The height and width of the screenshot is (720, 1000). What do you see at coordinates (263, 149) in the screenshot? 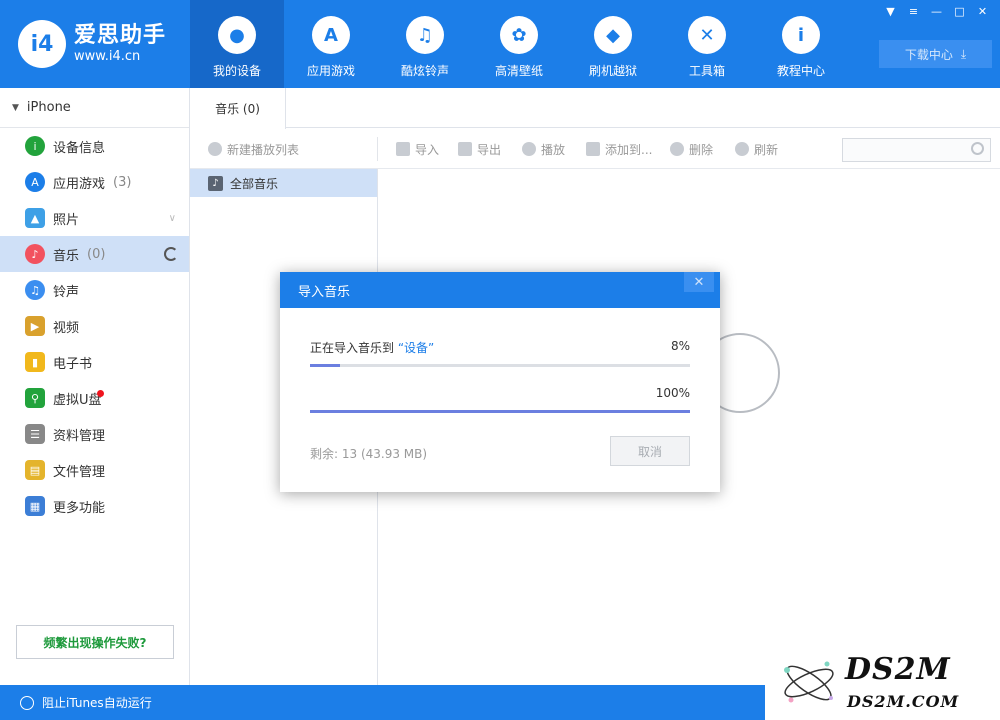
I see `new-playlist-label: 新建播放列表` at bounding box center [263, 149].